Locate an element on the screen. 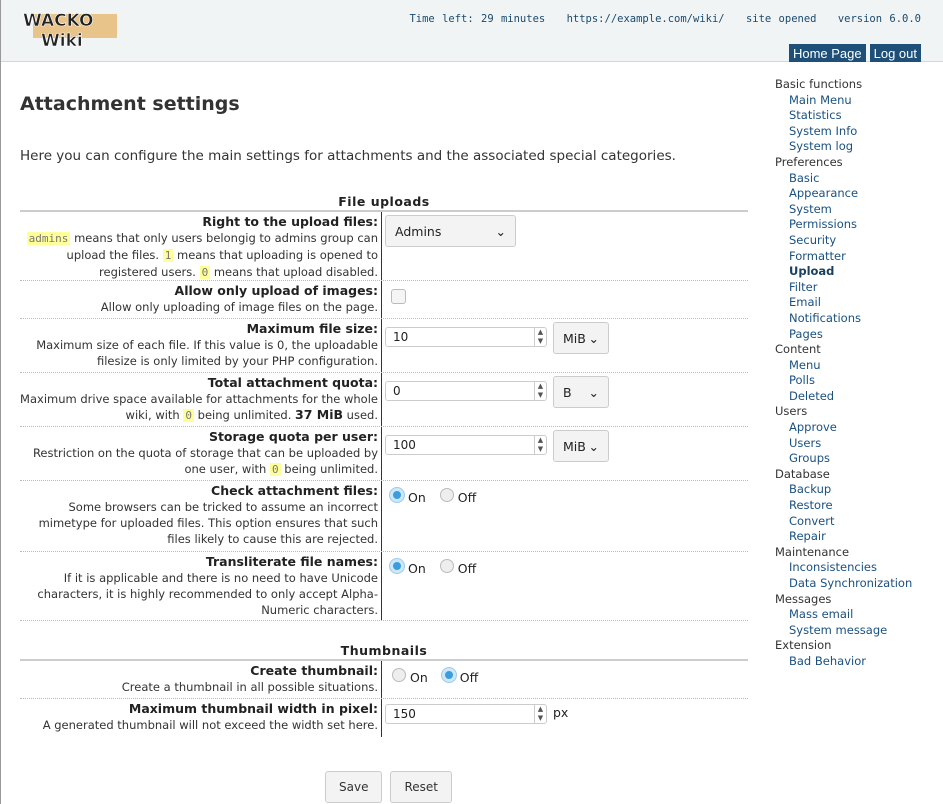 The height and width of the screenshot is (804, 943). code: 1 is located at coordinates (168, 255).